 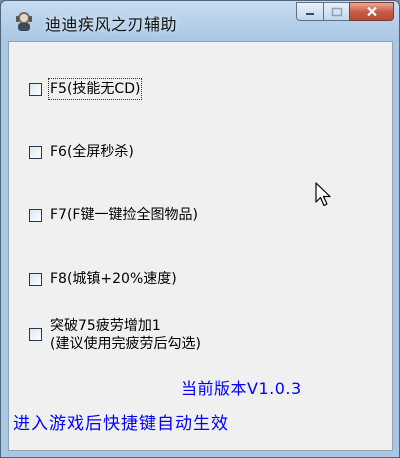 I want to click on maximize-icon, so click(x=336, y=11).